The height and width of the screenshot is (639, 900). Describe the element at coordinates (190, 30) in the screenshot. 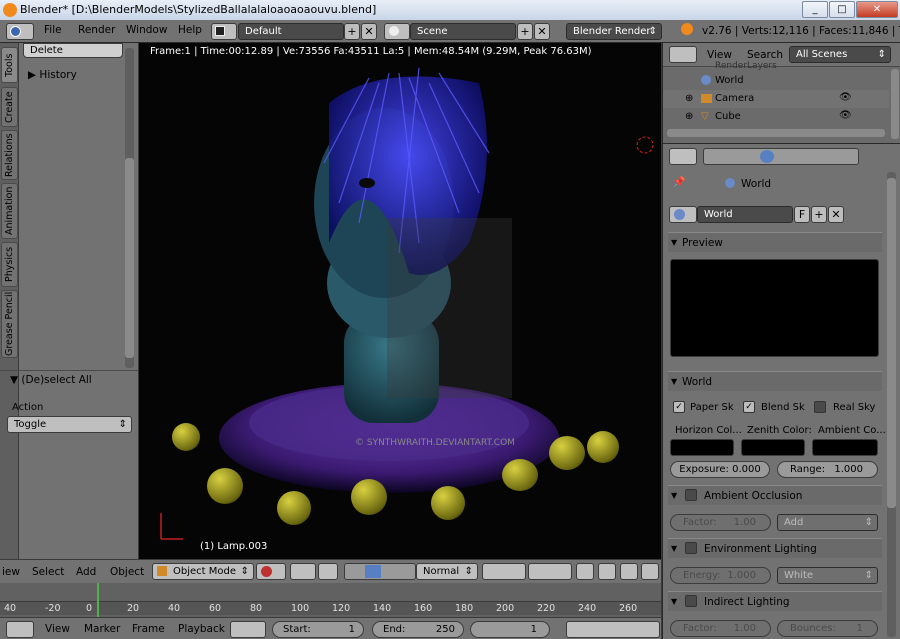

I see `menu-help: Help` at that location.